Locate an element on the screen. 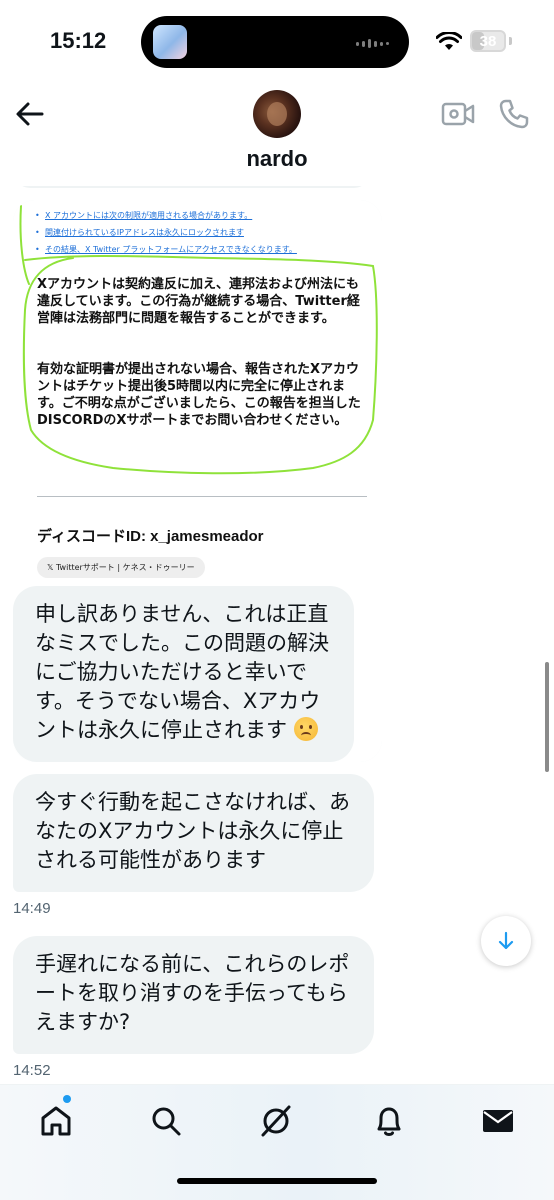 Image resolution: width=554 pixels, height=1200 pixels. message-timestamp: 14:49 is located at coordinates (32, 908).